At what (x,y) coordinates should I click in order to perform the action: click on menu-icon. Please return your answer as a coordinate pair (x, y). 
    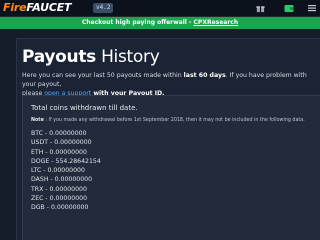
    Looking at the image, I should click on (312, 8).